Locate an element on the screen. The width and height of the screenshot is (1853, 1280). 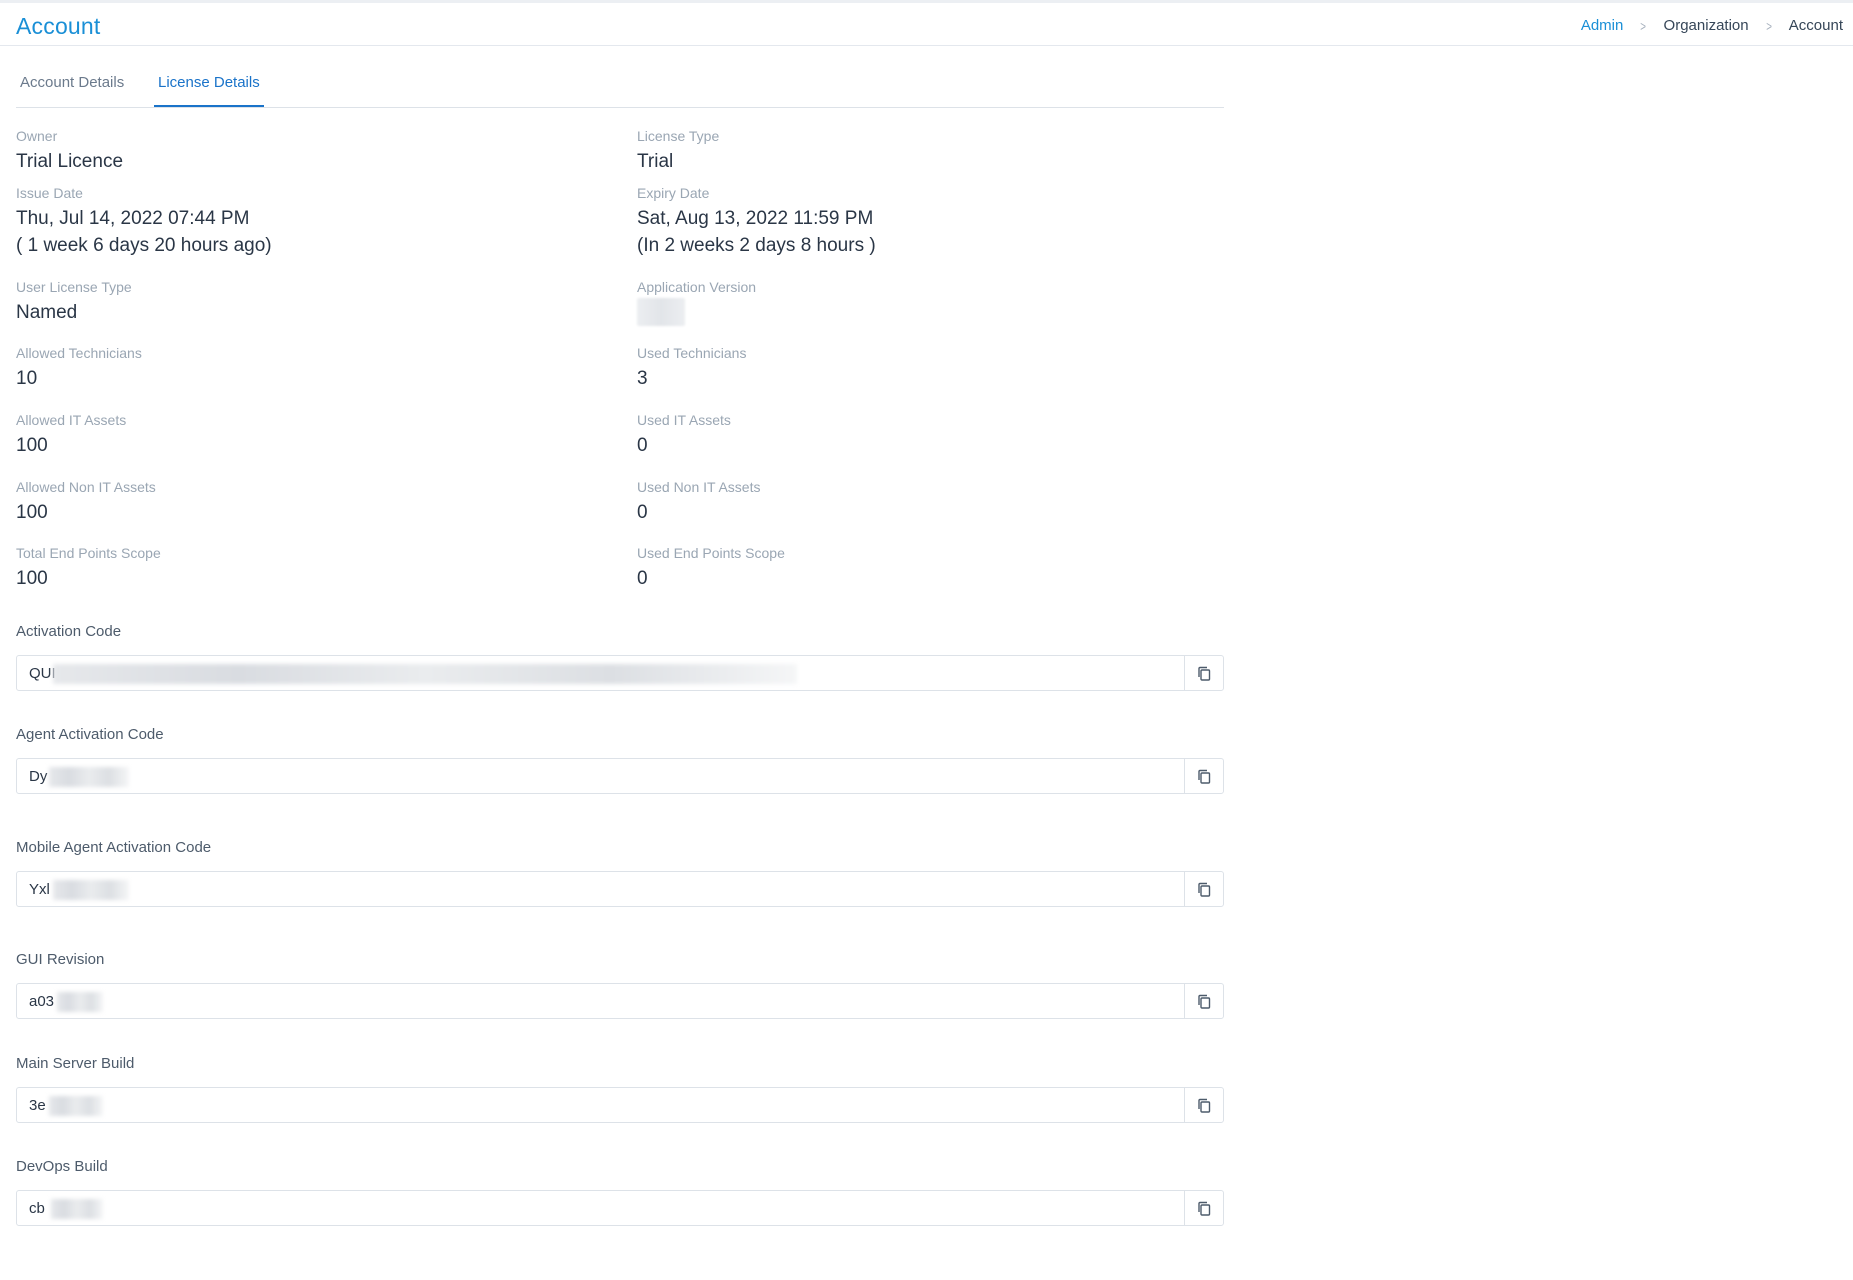
field-used-technicians: Used Technicians 3 is located at coordinates (691, 368).